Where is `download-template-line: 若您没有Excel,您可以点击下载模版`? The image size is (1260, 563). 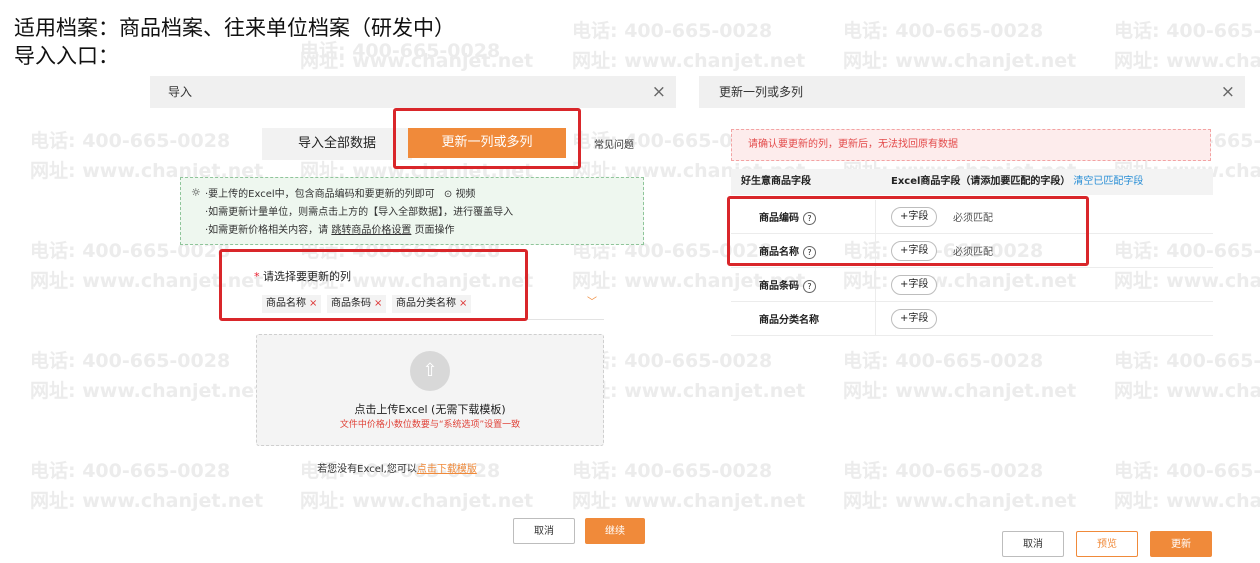
download-template-line: 若您没有Excel,您可以点击下载模版 is located at coordinates (397, 467).